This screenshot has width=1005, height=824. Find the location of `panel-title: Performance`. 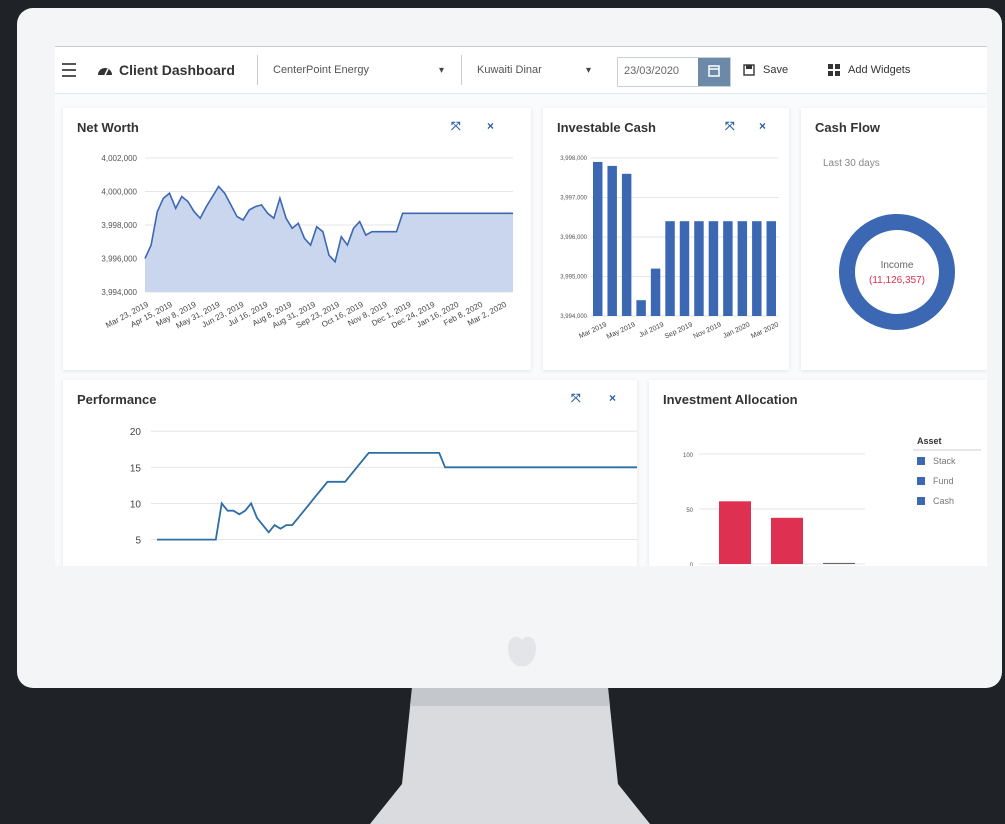

panel-title: Performance is located at coordinates (117, 399).